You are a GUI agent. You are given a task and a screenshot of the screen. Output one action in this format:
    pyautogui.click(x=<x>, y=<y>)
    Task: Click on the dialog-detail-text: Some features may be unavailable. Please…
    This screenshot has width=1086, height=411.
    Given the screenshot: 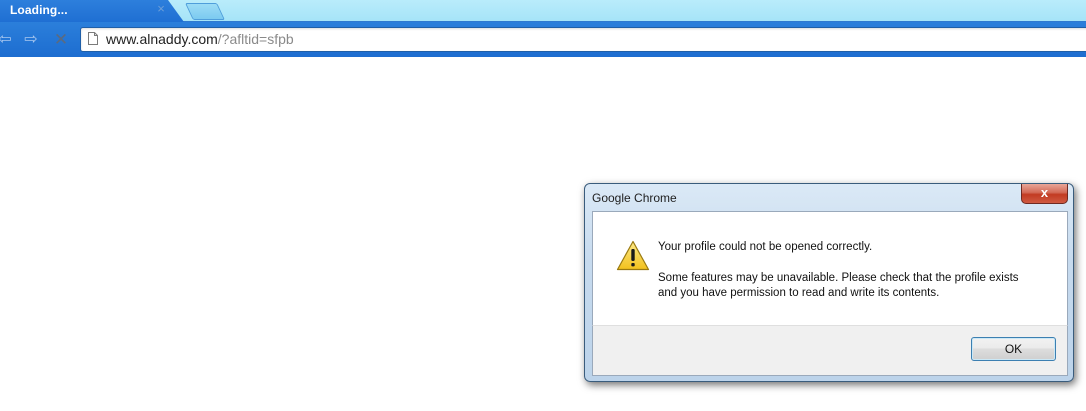 What is the action you would take?
    pyautogui.click(x=838, y=285)
    